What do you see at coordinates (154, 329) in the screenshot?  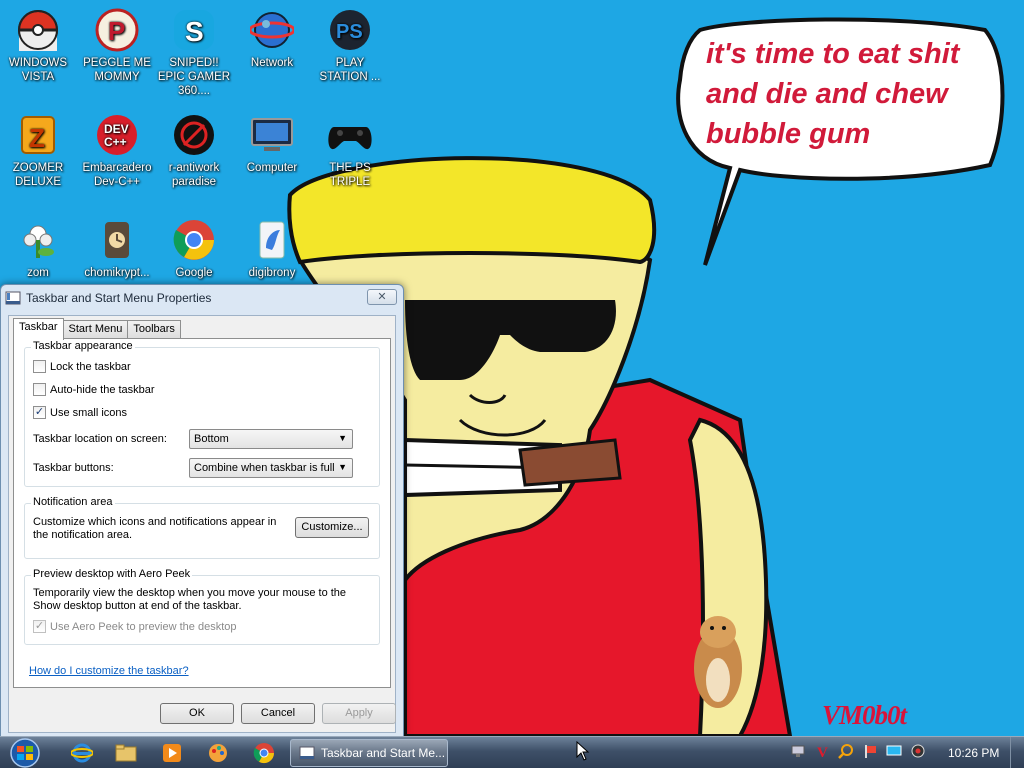 I see `tab-toolbars: Toolbars` at bounding box center [154, 329].